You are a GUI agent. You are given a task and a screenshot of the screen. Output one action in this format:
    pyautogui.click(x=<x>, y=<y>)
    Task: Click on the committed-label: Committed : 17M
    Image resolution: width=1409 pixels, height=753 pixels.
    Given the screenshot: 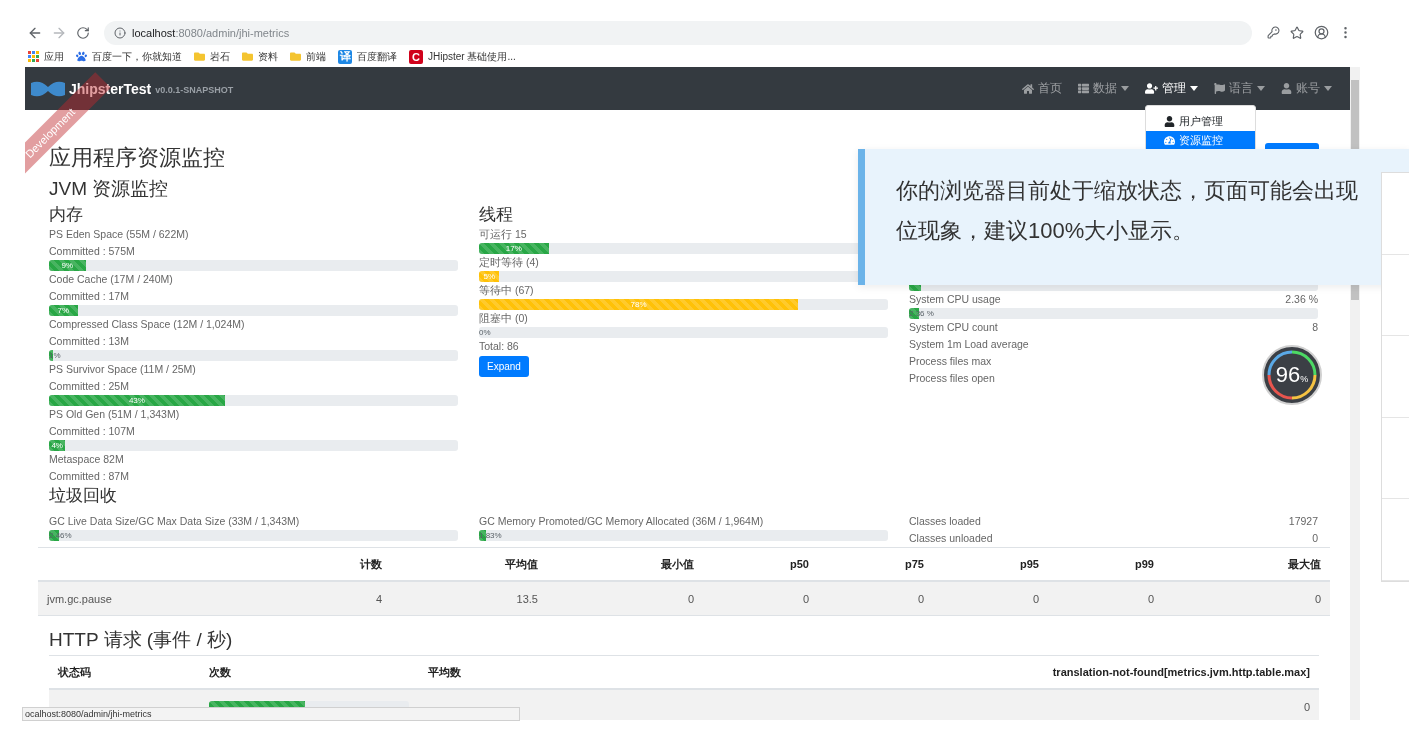 What is the action you would take?
    pyautogui.click(x=89, y=296)
    